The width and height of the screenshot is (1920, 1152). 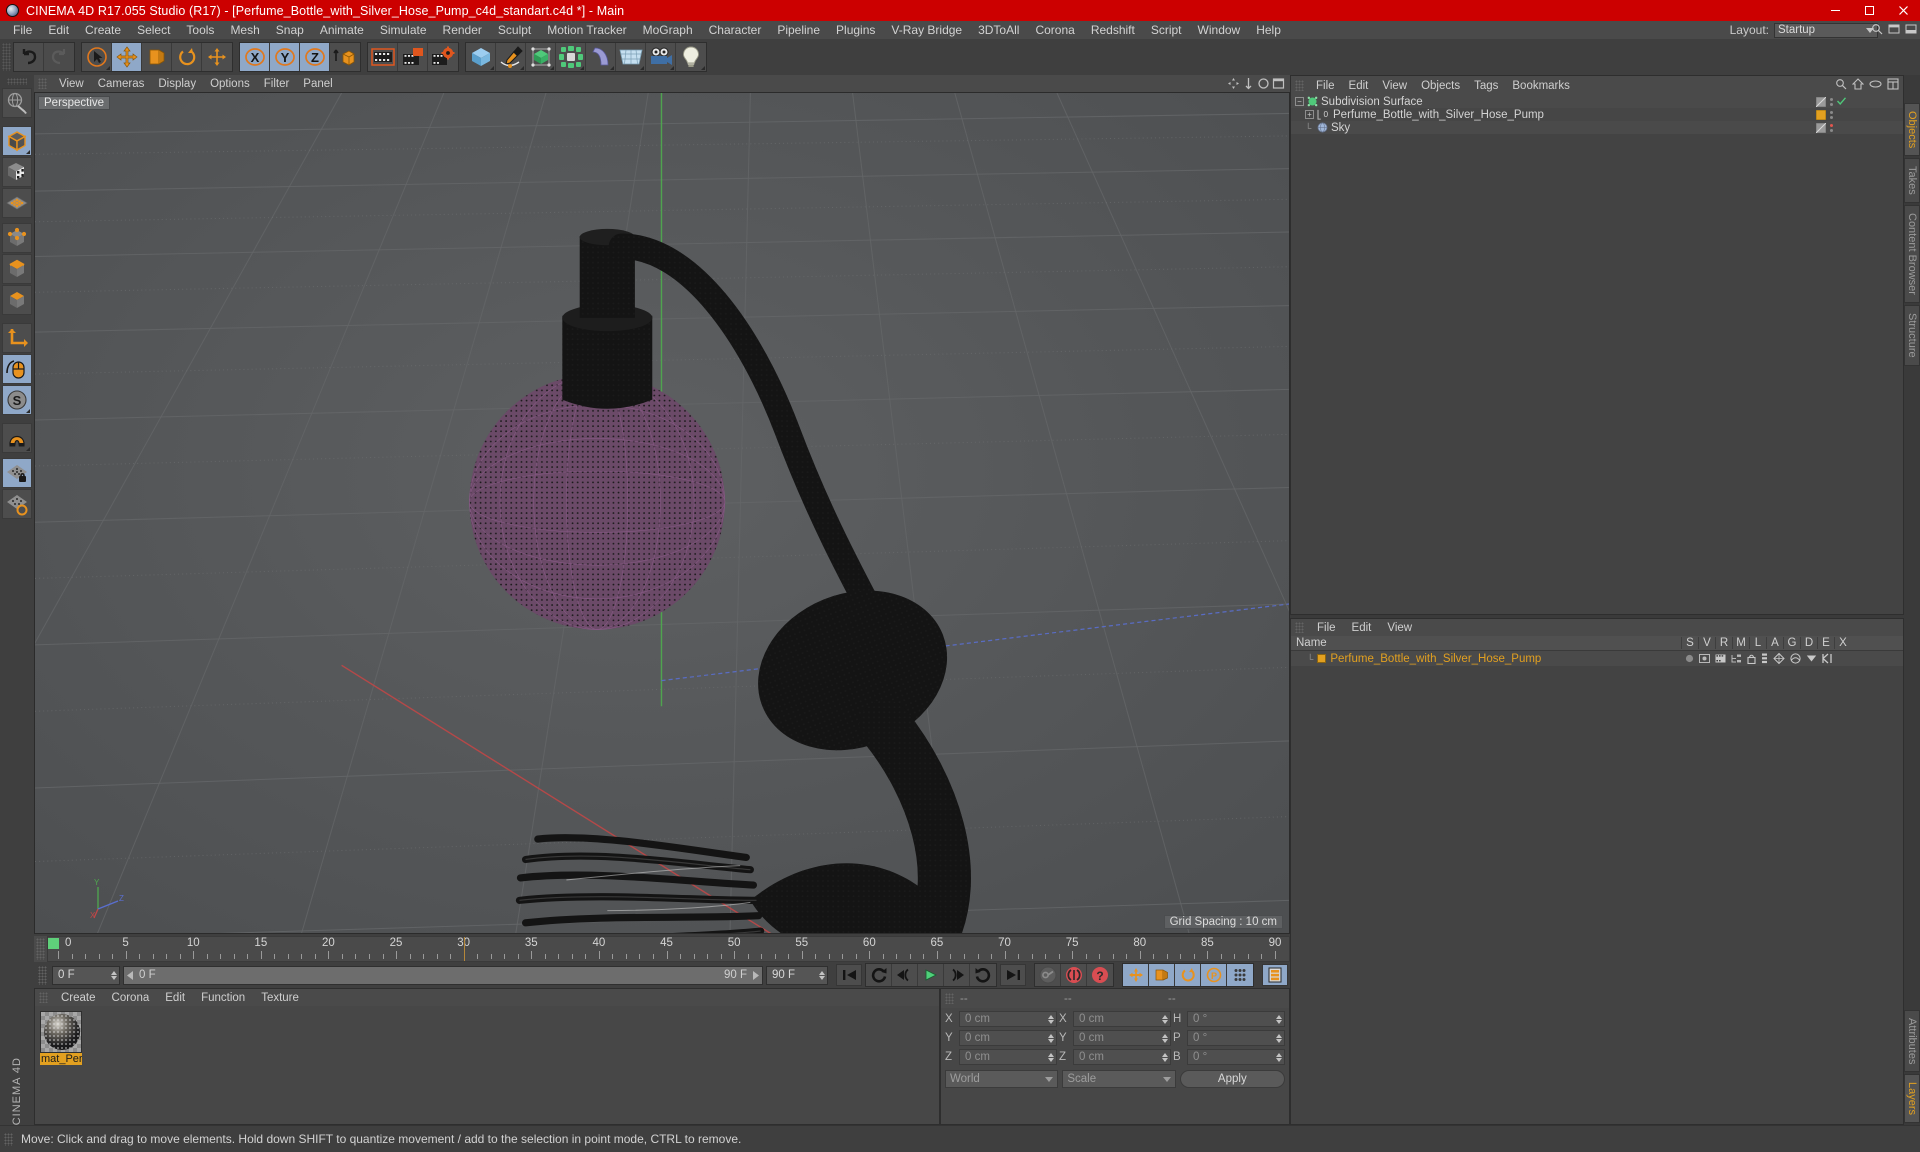 What do you see at coordinates (1236, 1019) in the screenshot?
I see `coord-field-rot-h: 0 °` at bounding box center [1236, 1019].